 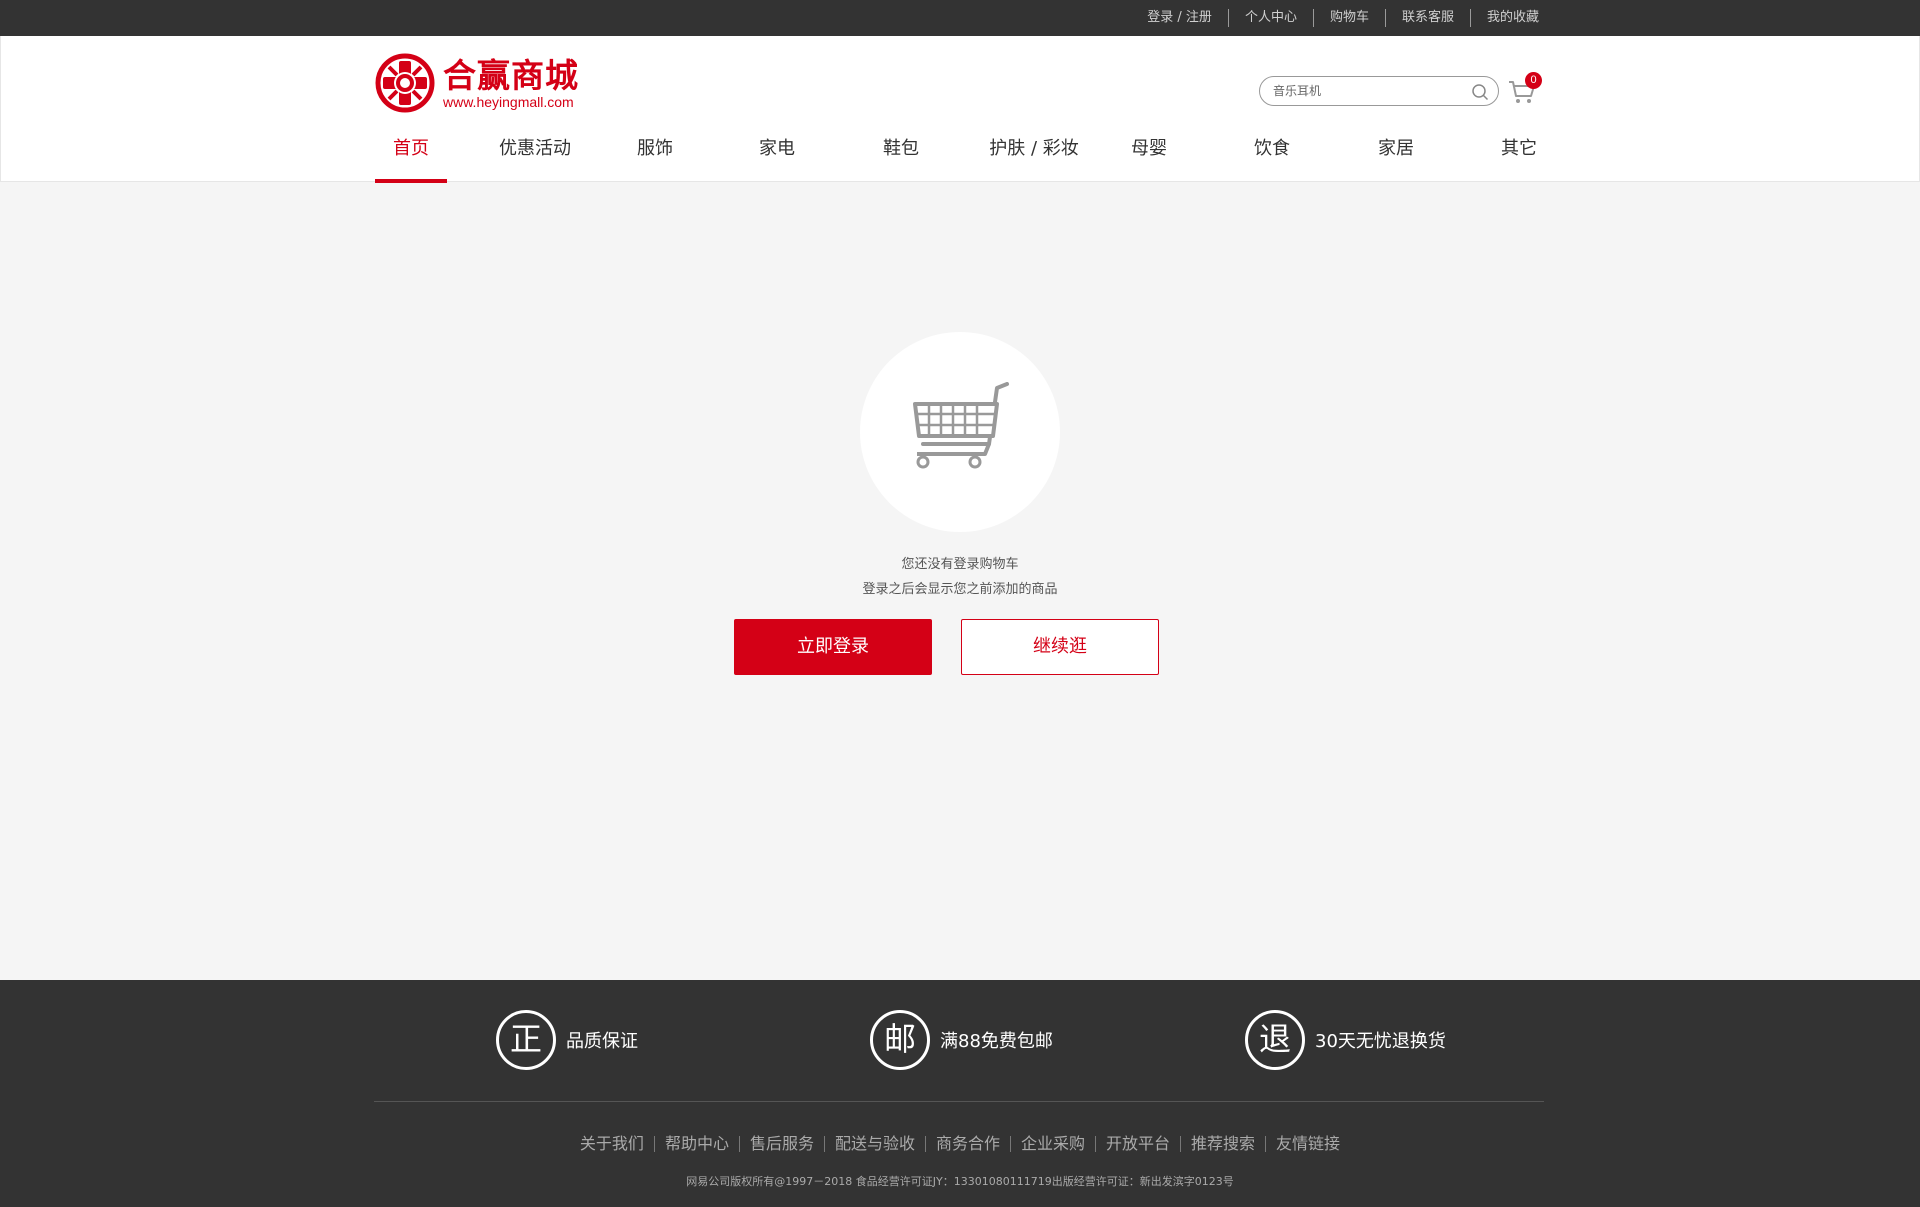 What do you see at coordinates (411, 158) in the screenshot?
I see `nav-item-home: 首页` at bounding box center [411, 158].